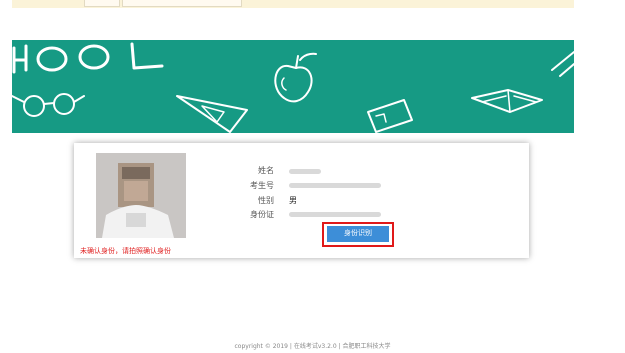 The height and width of the screenshot is (353, 625). What do you see at coordinates (229, 200) in the screenshot?
I see `field-labels: 姓名 考生号 性别 身份证` at bounding box center [229, 200].